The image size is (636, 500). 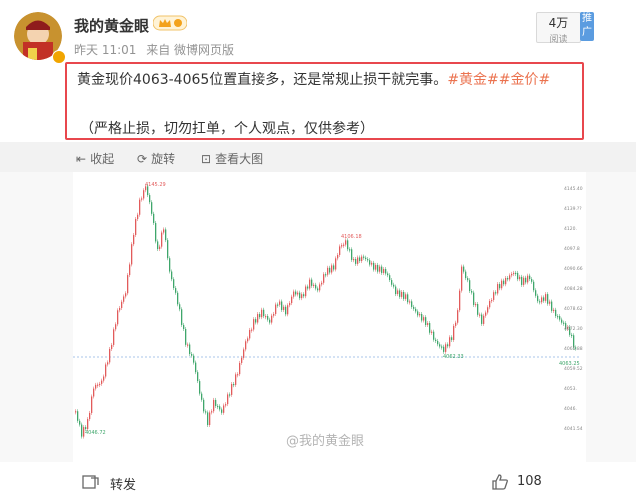 I want to click on forward-button: 转发, so click(x=123, y=483).